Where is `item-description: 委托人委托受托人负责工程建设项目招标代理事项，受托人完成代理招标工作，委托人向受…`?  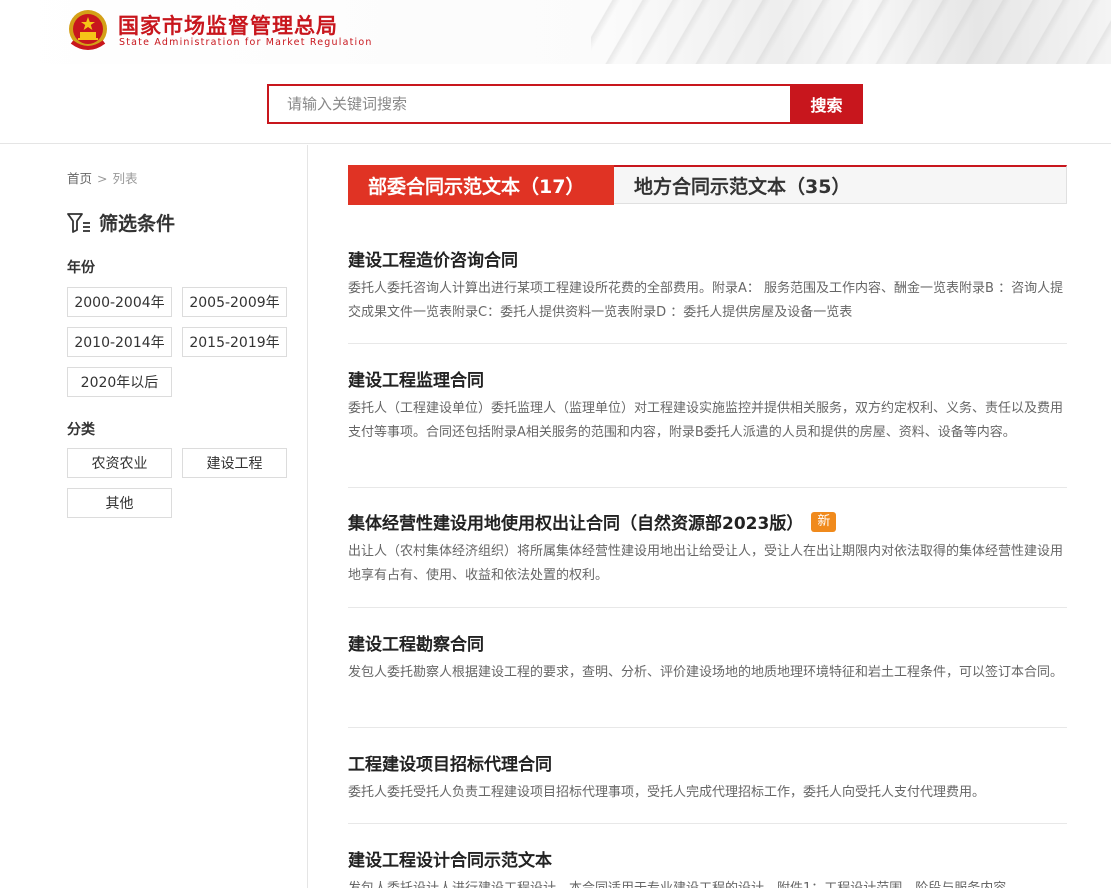
item-description: 委托人委托受托人负责工程建设项目招标代理事项，受托人完成代理招标工作，委托人向受… is located at coordinates (667, 792).